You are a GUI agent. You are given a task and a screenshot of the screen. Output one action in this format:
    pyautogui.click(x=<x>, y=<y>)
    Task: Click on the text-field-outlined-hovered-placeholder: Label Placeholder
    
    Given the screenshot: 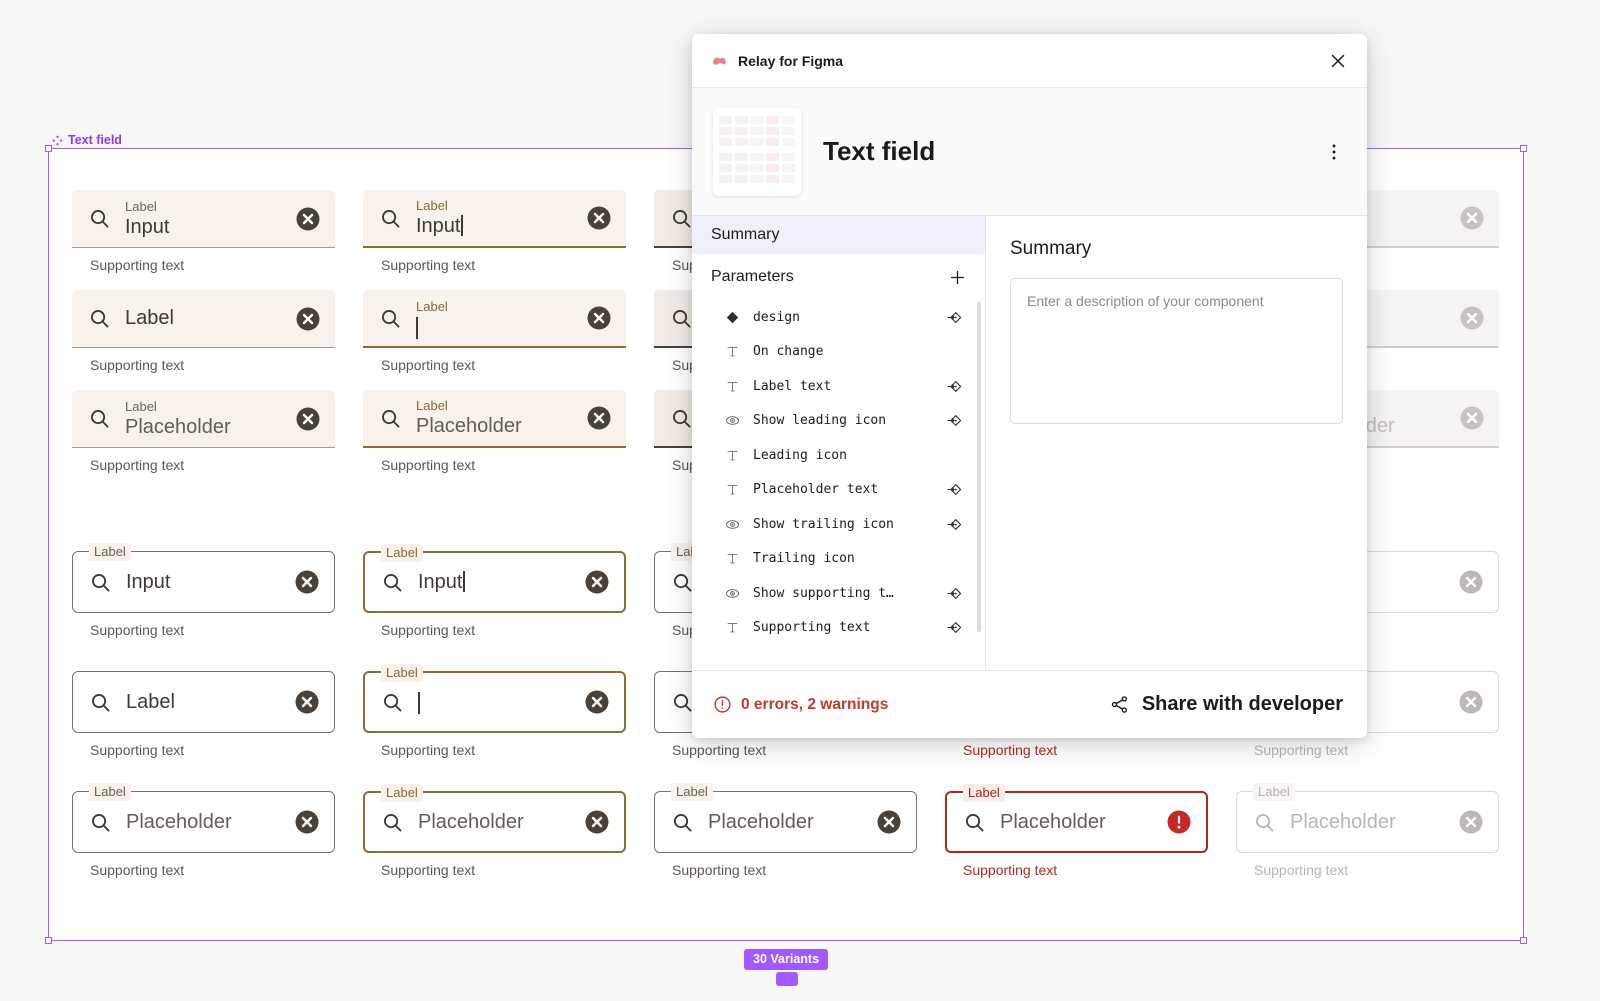 What is the action you would take?
    pyautogui.click(x=785, y=818)
    